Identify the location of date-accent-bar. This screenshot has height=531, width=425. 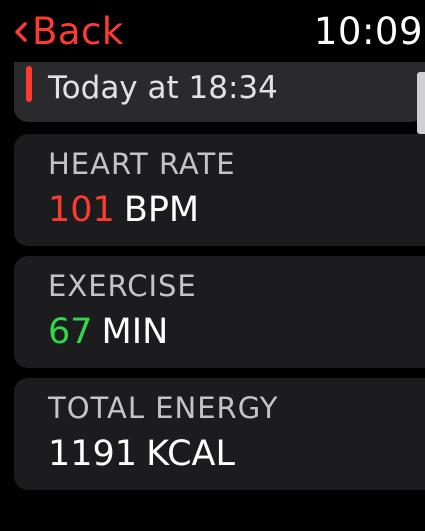
(29, 84).